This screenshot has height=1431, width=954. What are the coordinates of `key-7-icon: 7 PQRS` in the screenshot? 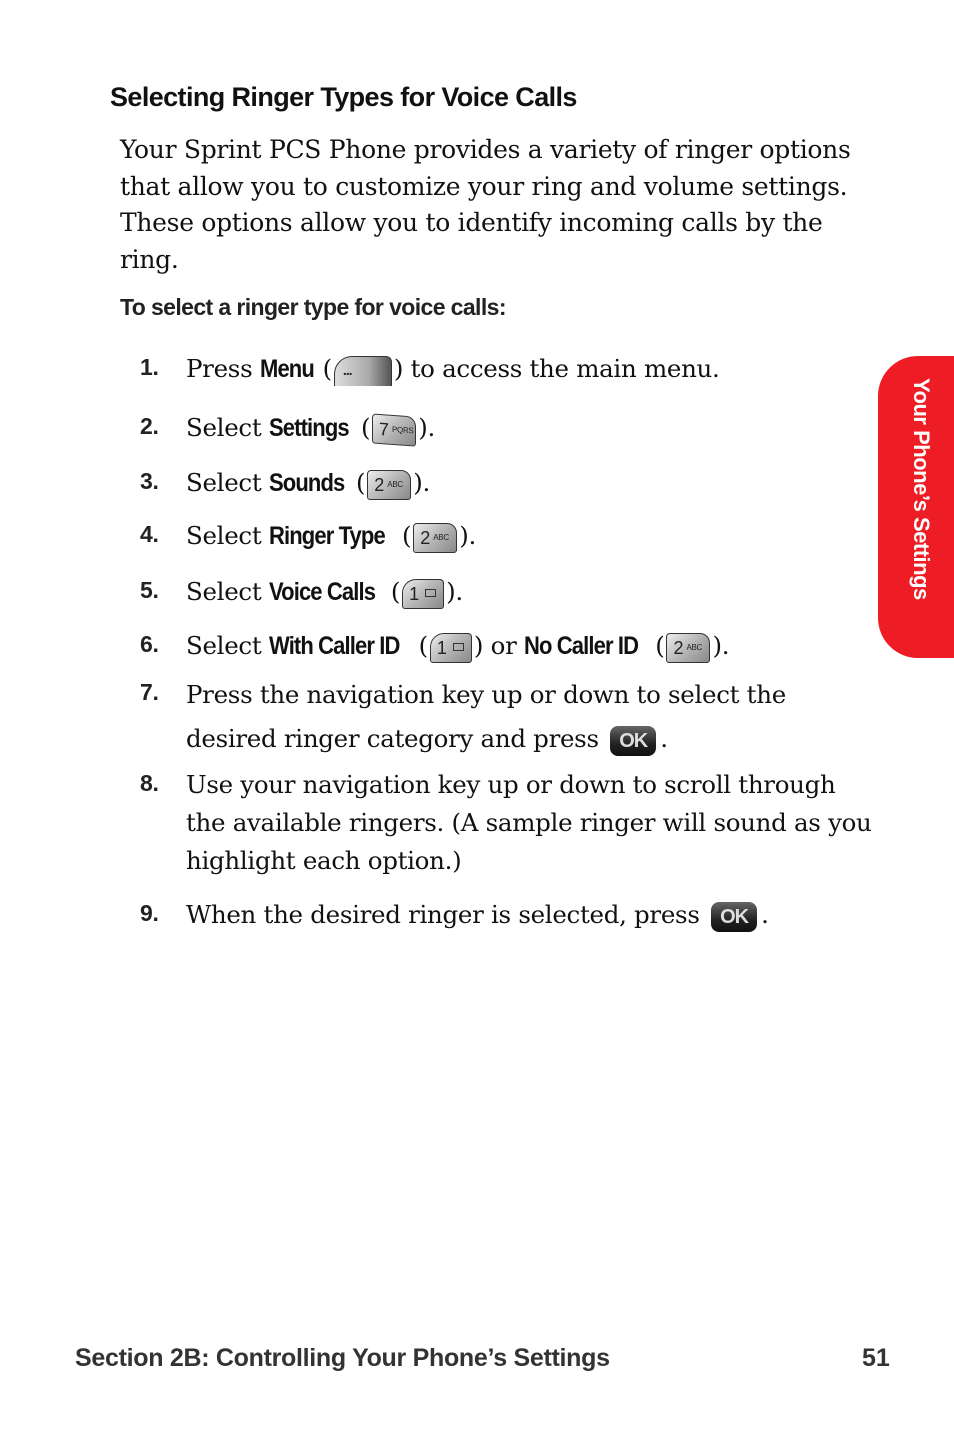 It's located at (394, 429).